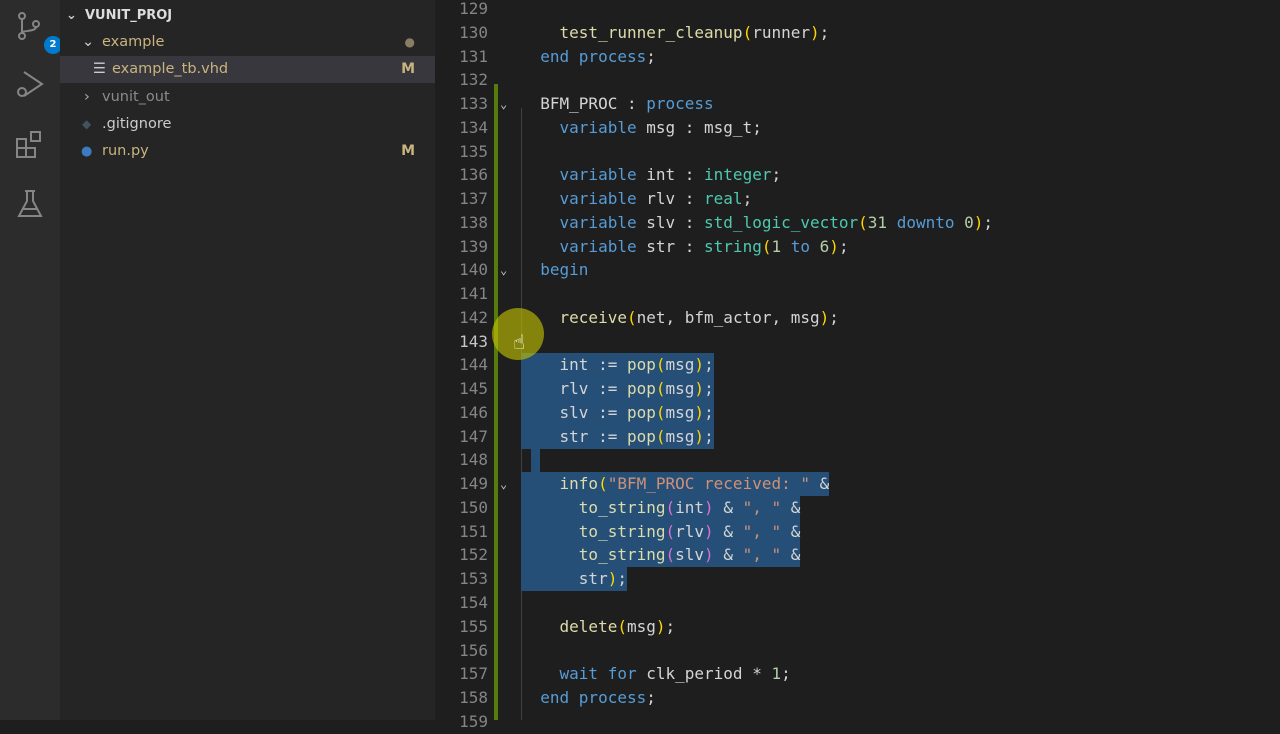 The width and height of the screenshot is (1280, 734). I want to click on code-line: info("BFM_PROC received: " &, so click(675, 484).